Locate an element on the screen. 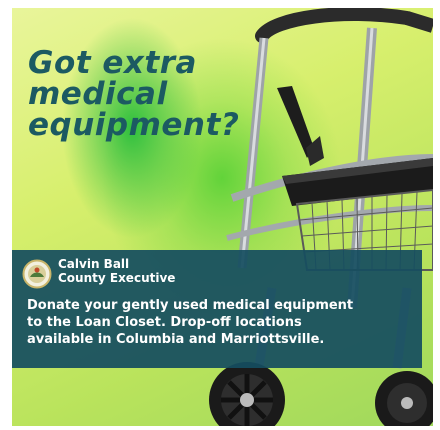 This screenshot has width=440, height=430. message-line-2: to the Loan Closet. Drop-off locations is located at coordinates (164, 322).